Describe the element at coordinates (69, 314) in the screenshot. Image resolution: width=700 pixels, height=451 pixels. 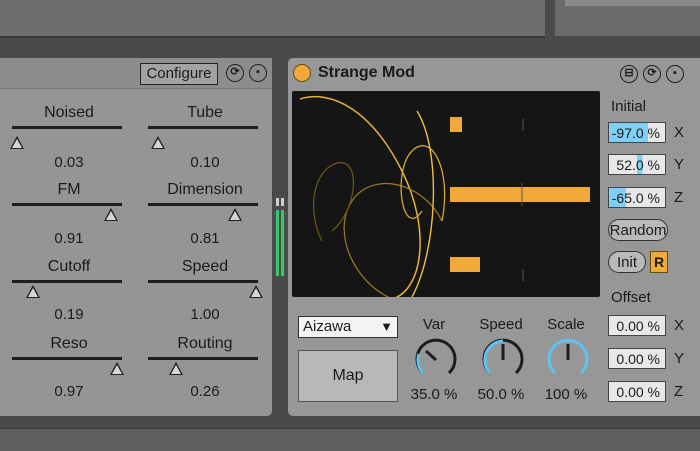
I see `param-cutoff-value: 0.19` at that location.